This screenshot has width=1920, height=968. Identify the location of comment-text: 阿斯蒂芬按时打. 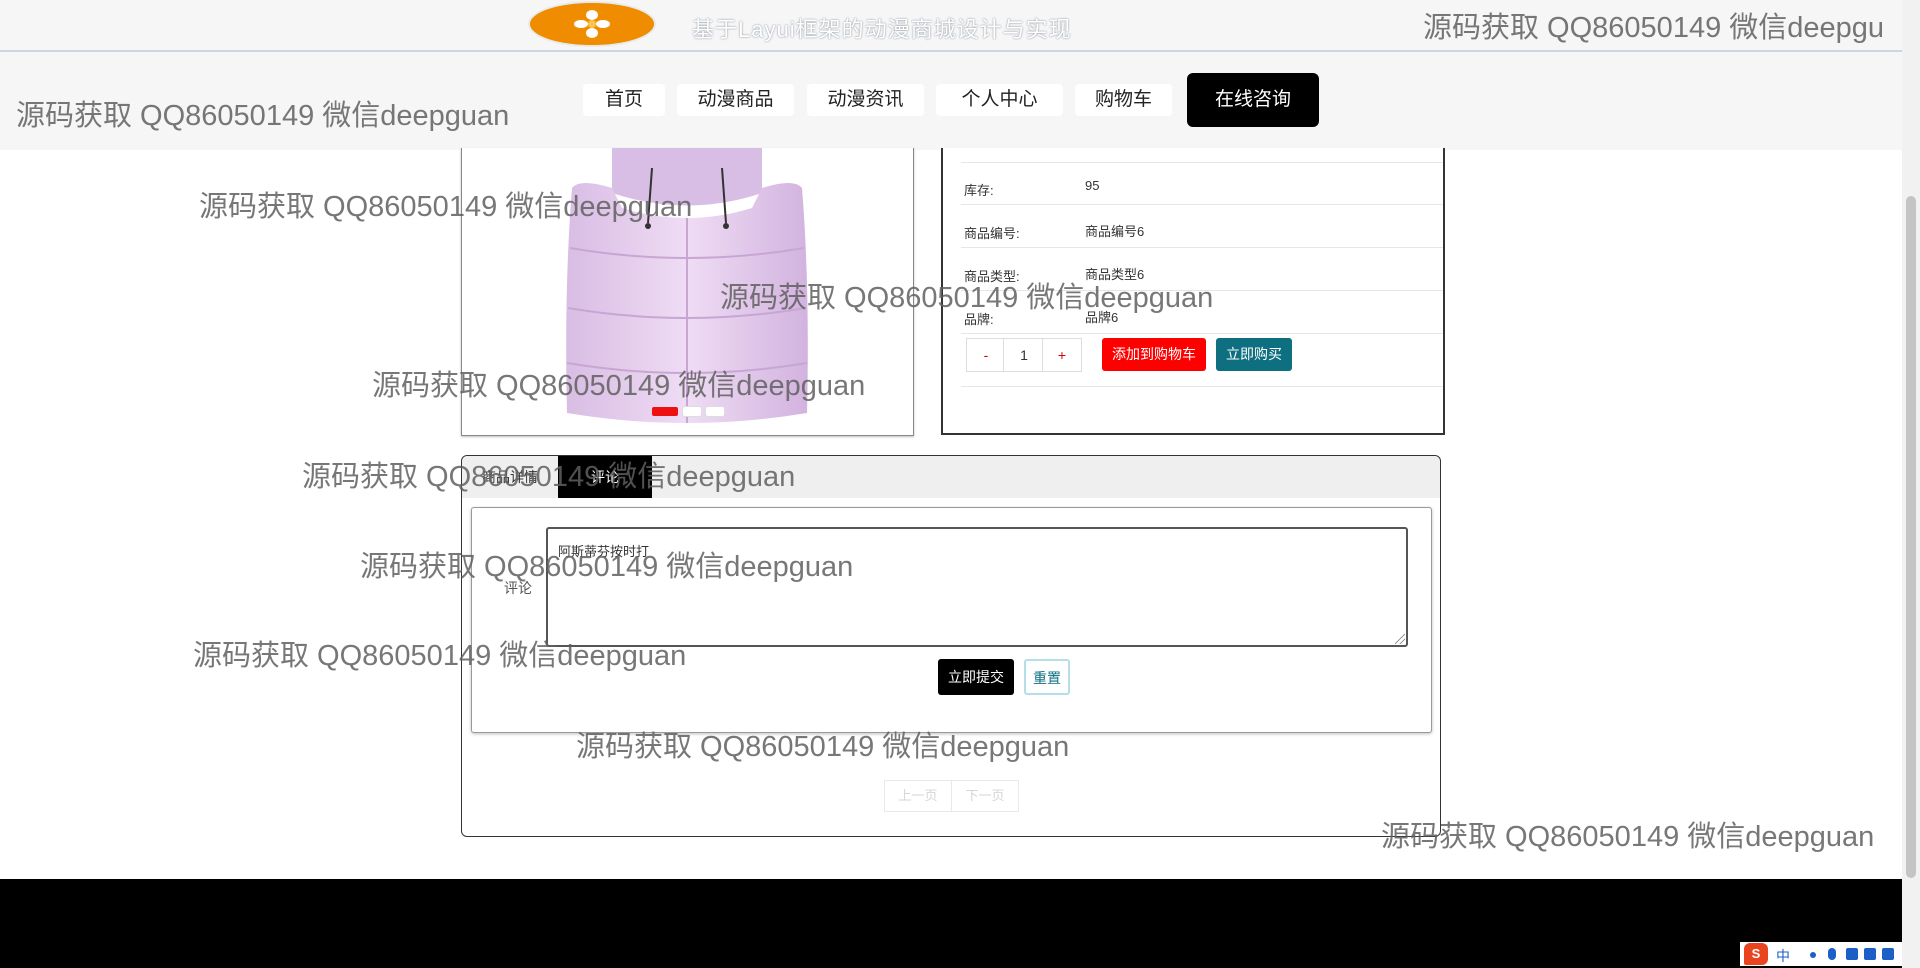
(604, 551).